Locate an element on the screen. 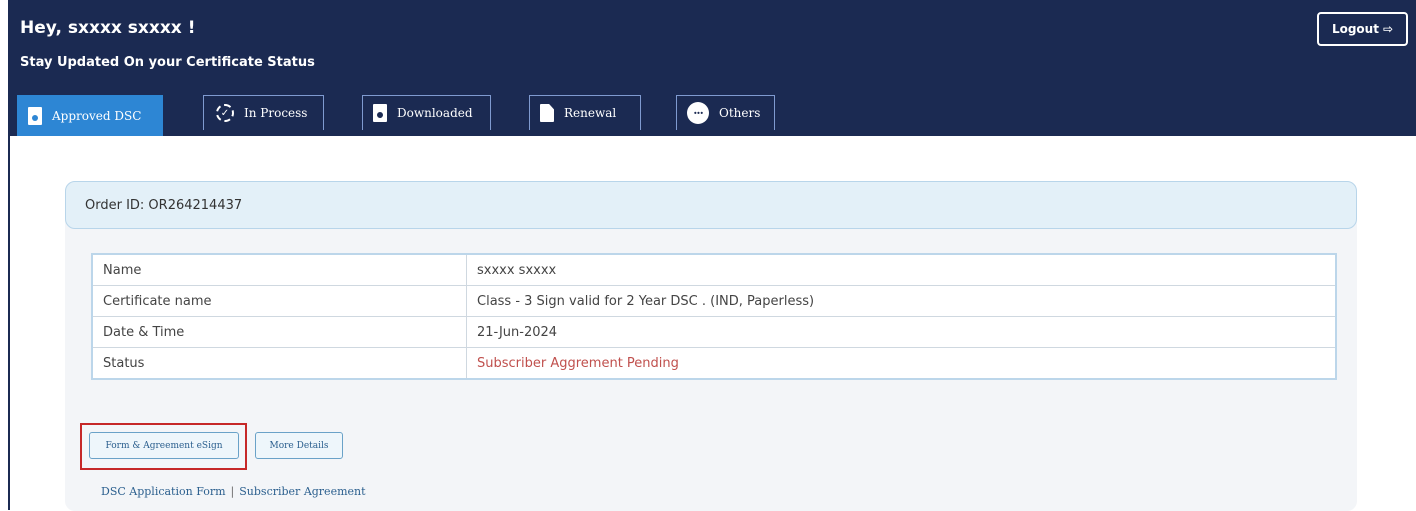 Image resolution: width=1416 pixels, height=511 pixels. tab-label: Downloaded is located at coordinates (435, 113).